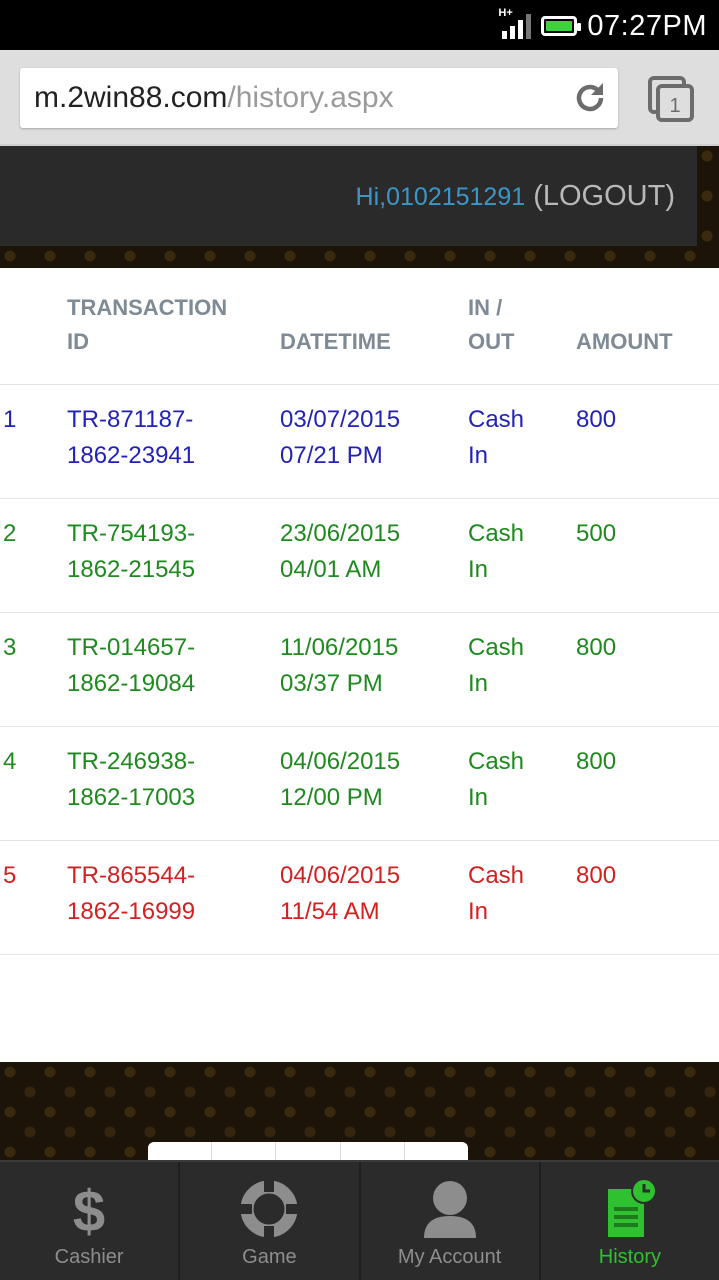 The height and width of the screenshot is (1280, 719). What do you see at coordinates (10, 875) in the screenshot?
I see `row-number: 5` at bounding box center [10, 875].